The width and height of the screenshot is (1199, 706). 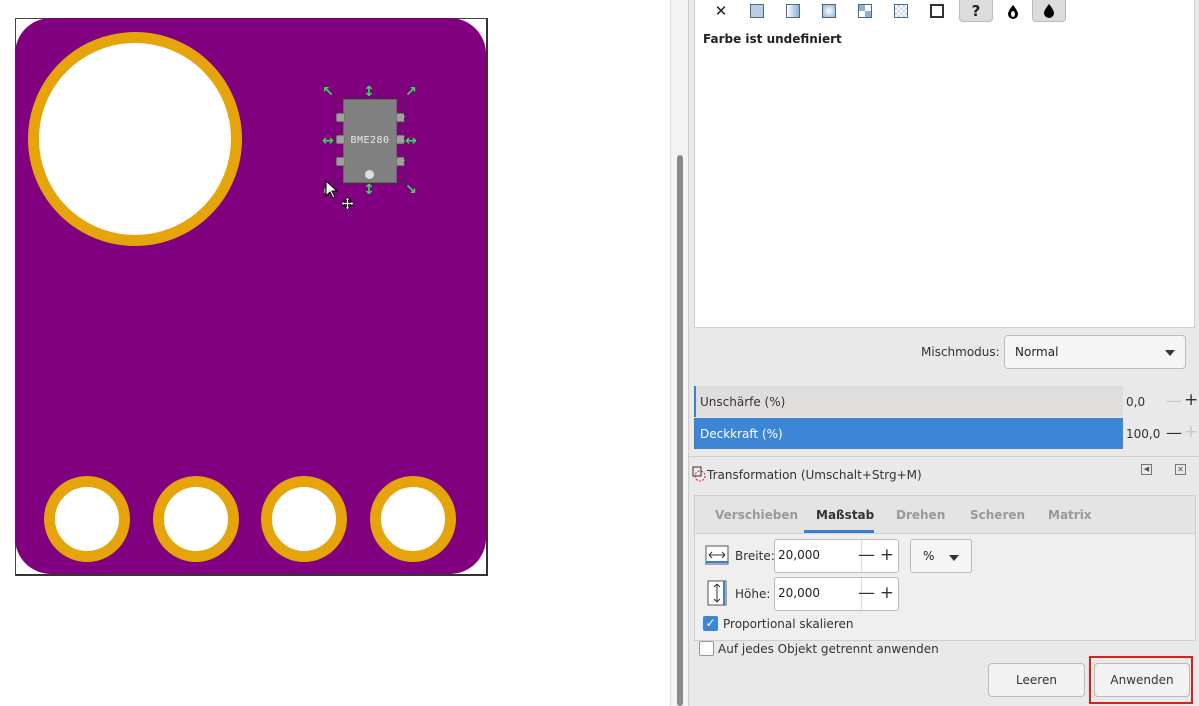 I want to click on mesh-gradient-button, so click(x=865, y=11).